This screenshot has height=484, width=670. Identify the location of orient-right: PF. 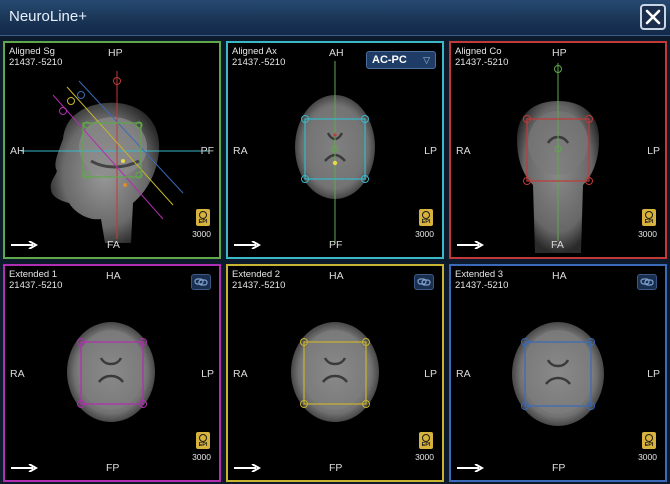
(207, 151).